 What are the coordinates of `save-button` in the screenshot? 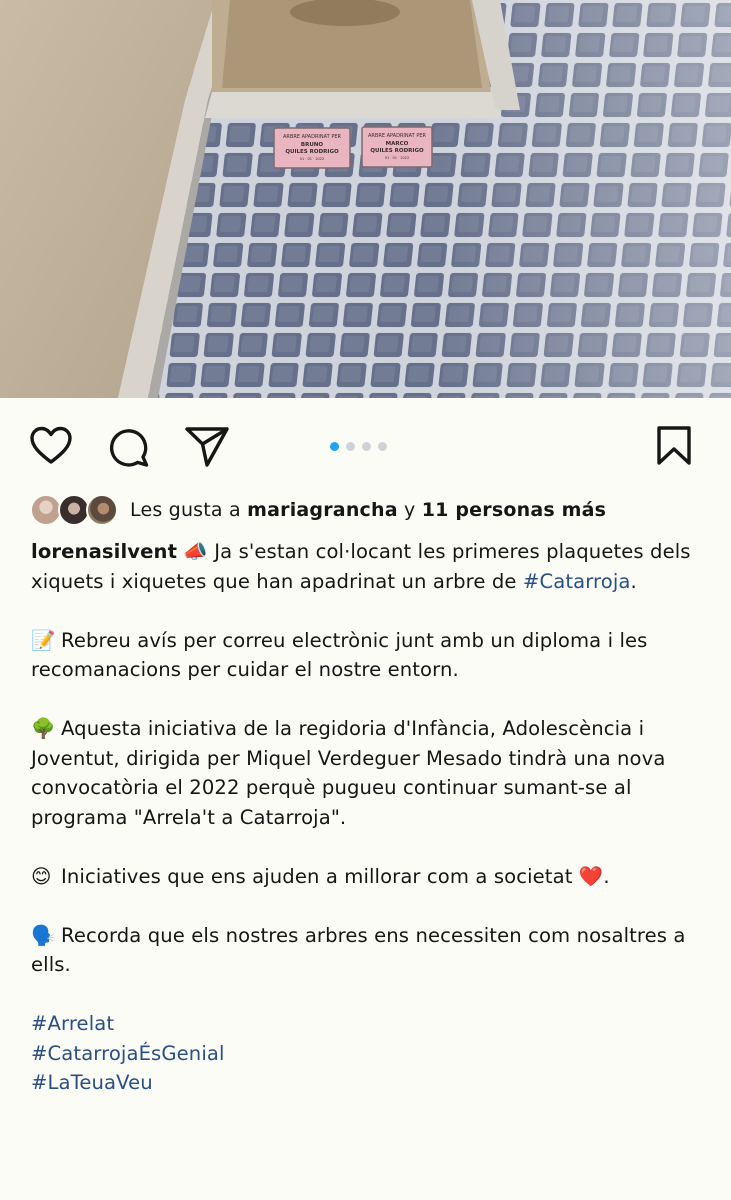 It's located at (674, 446).